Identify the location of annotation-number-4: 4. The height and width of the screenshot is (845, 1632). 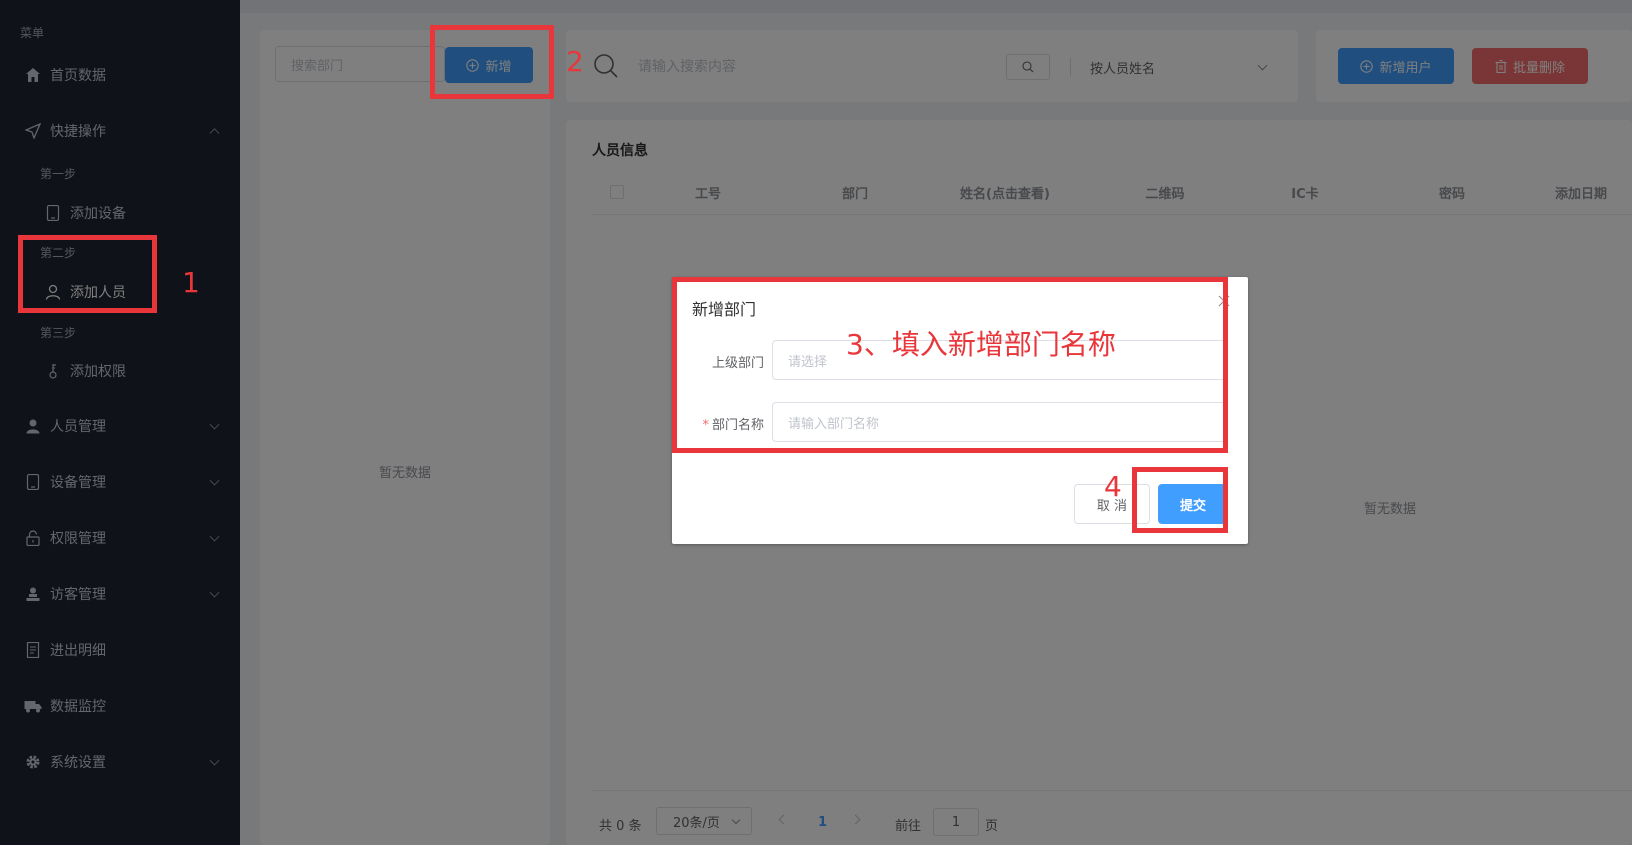
(1113, 486).